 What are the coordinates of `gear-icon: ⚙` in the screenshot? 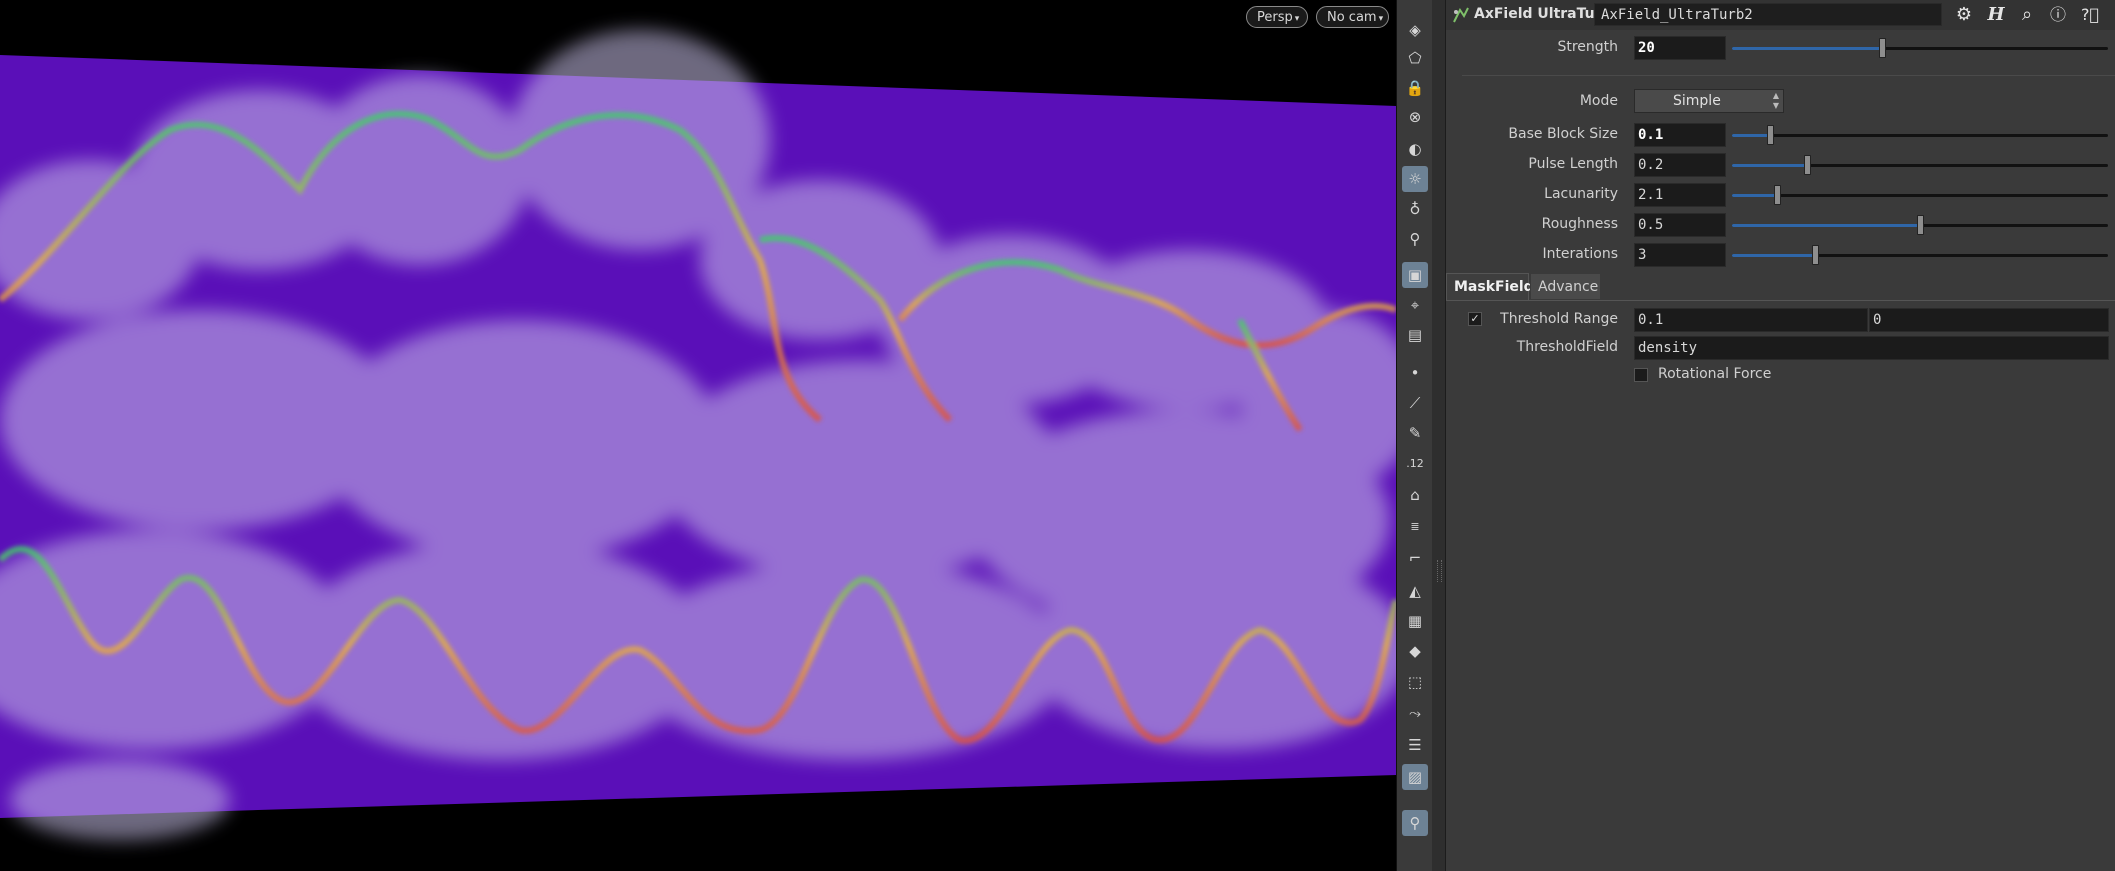 It's located at (1964, 15).